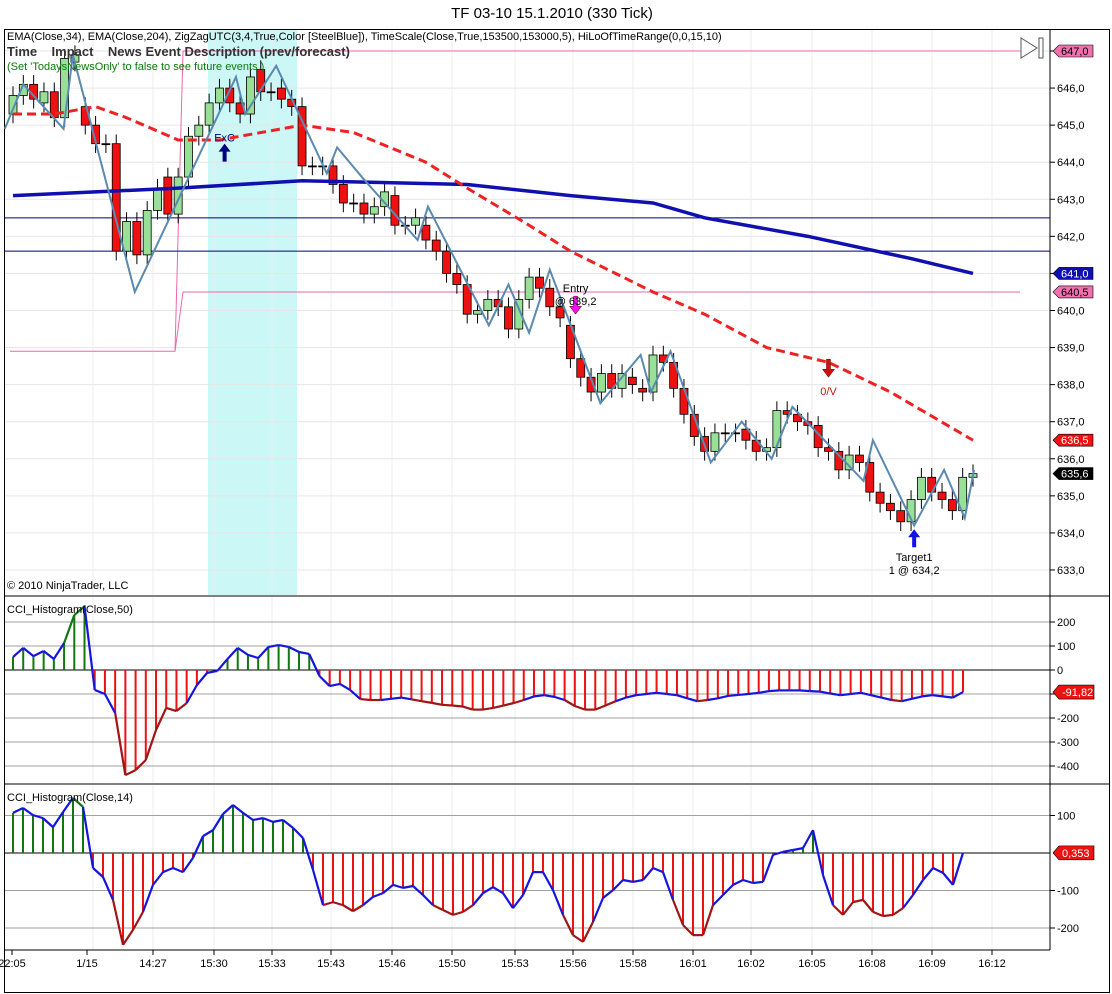 The image size is (1112, 994). I want to click on price-tag: 647,0, so click(1073, 51).